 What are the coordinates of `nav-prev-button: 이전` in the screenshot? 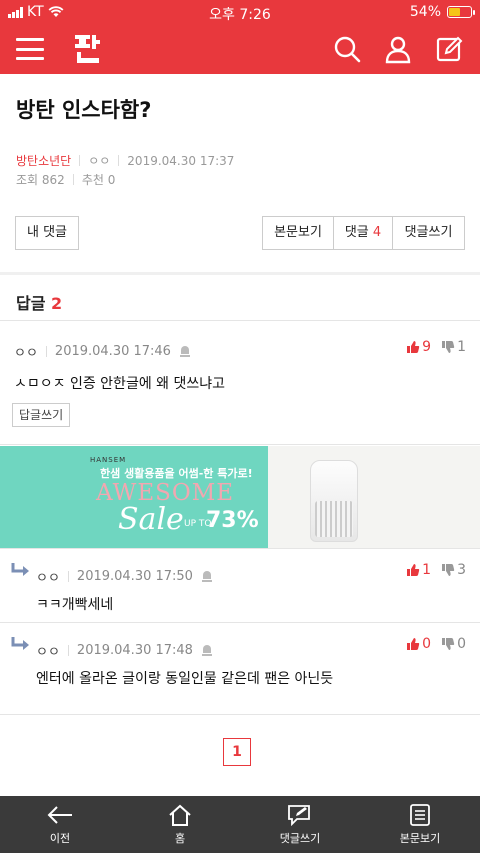 It's located at (60, 824).